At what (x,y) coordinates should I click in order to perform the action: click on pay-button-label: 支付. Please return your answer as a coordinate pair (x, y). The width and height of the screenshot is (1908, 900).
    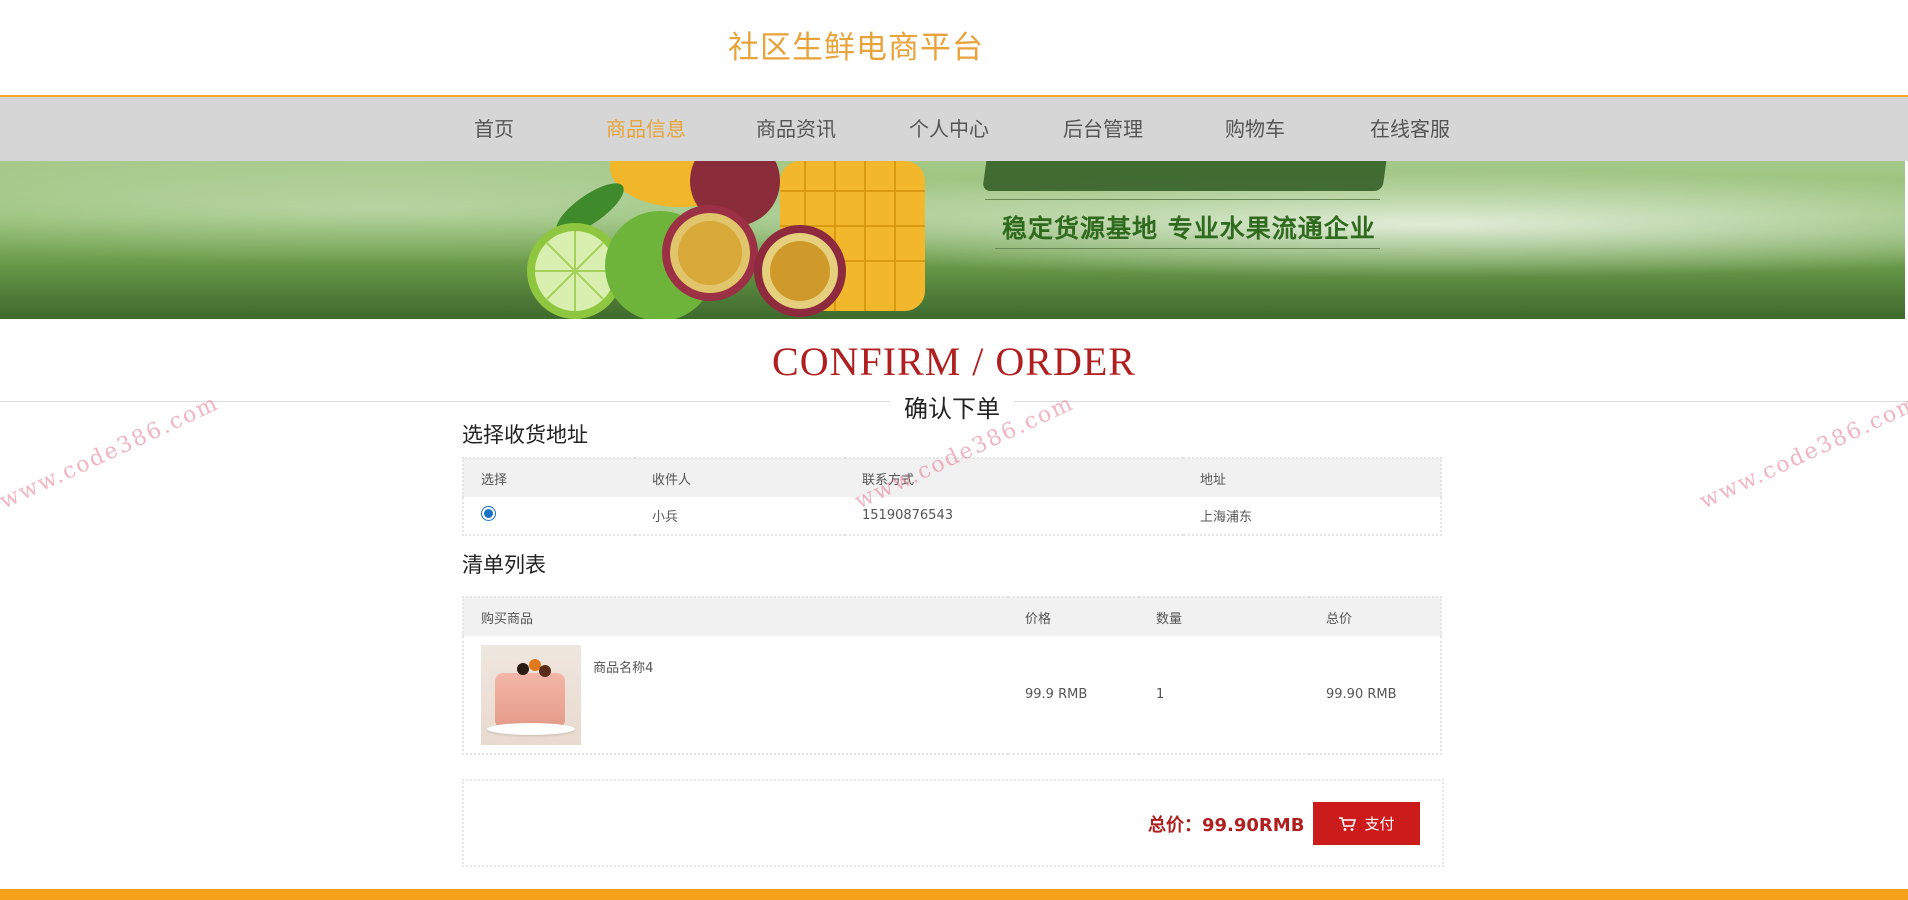
    Looking at the image, I should click on (1379, 824).